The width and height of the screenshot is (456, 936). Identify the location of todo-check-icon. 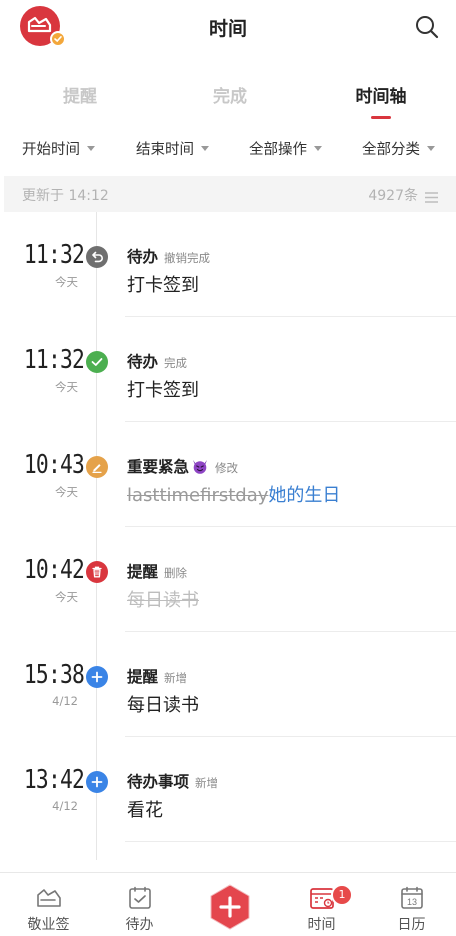
(140, 898).